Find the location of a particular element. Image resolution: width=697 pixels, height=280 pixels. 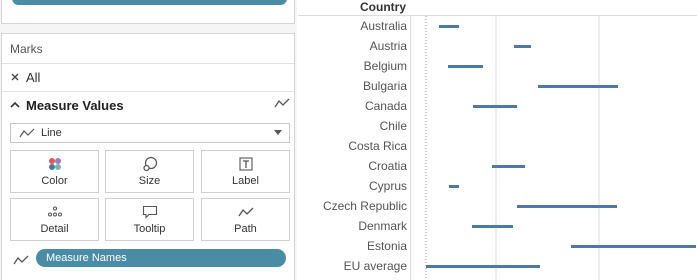

row-label: Cyprus is located at coordinates (387, 186).